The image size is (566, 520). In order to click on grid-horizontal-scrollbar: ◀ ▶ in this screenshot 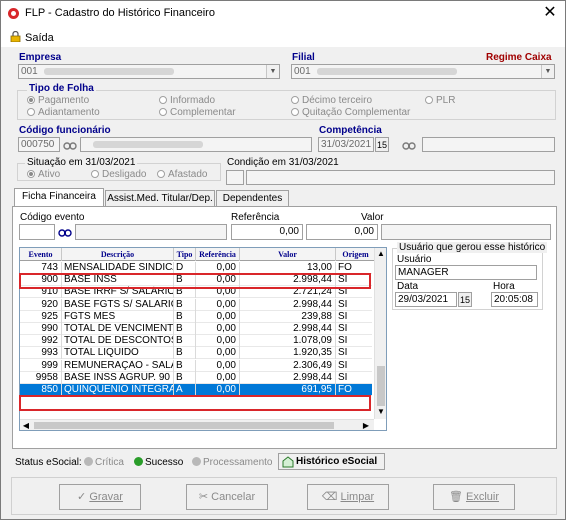, I will do `click(197, 424)`.